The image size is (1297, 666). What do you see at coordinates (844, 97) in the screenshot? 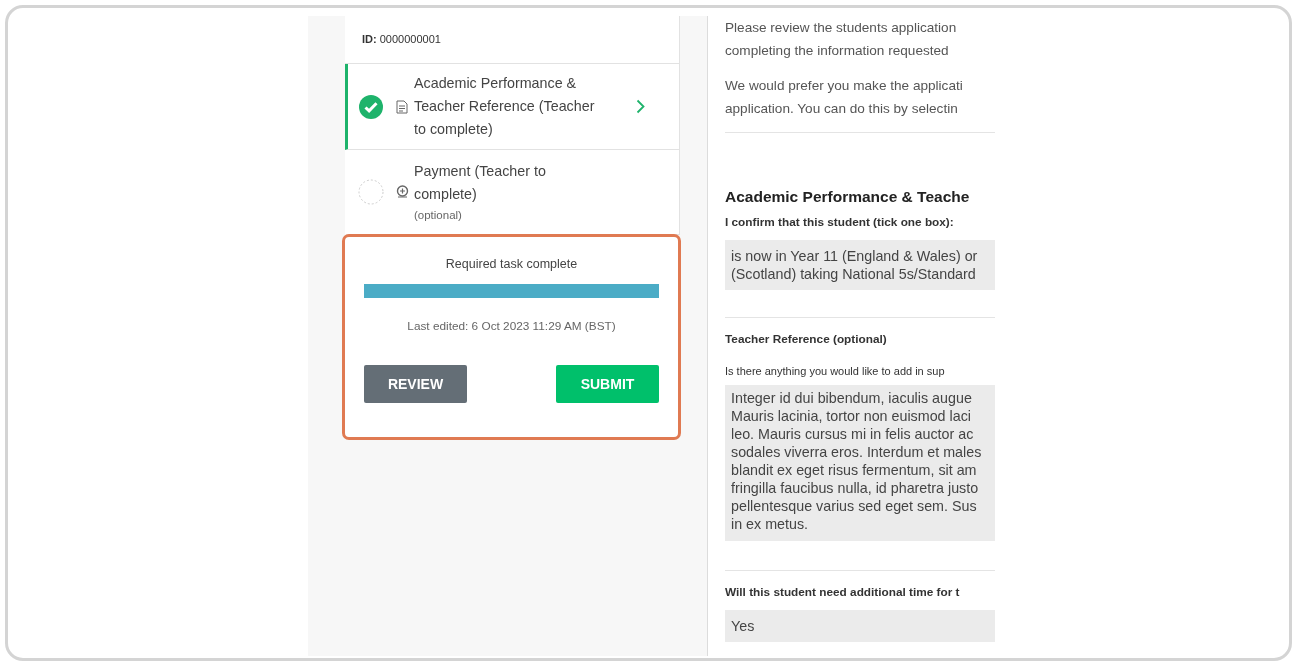
I see `intro-paragraph: We would prefer you make the applicati application. You can do this by selectin` at bounding box center [844, 97].